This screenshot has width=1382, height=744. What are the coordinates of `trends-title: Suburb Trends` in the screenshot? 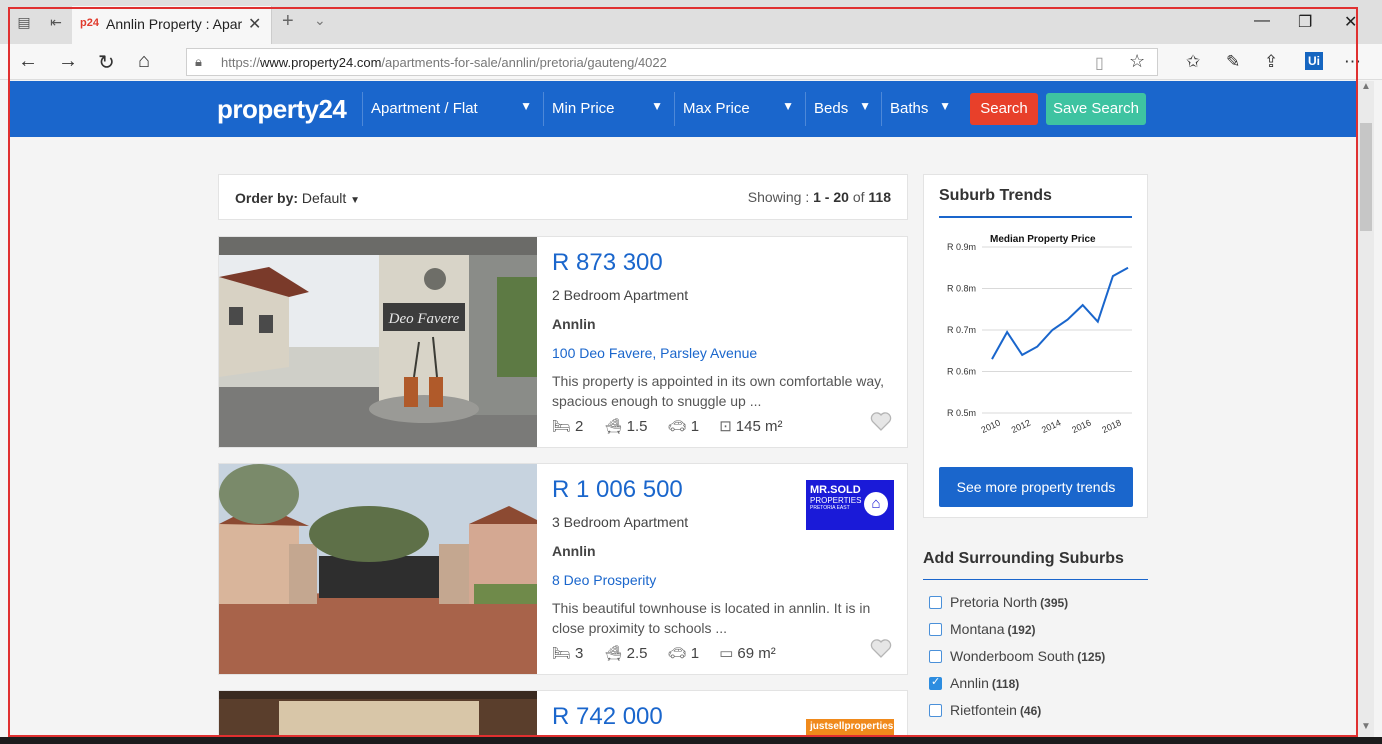 It's located at (995, 195).